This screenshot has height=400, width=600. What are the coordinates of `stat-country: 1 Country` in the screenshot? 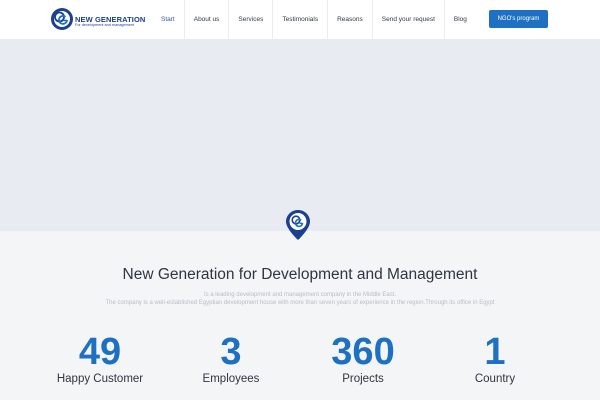 It's located at (495, 359).